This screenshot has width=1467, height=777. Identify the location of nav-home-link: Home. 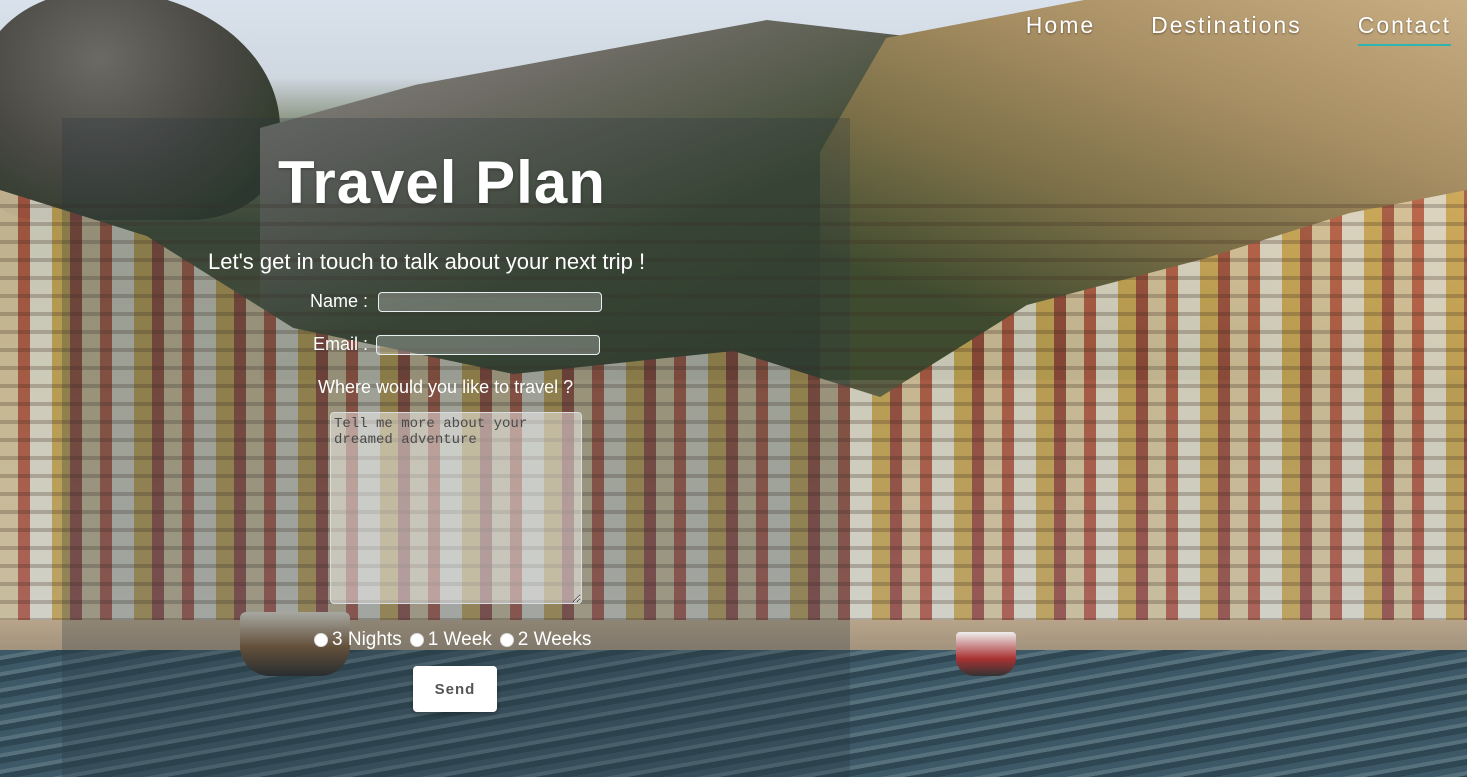
(1060, 29).